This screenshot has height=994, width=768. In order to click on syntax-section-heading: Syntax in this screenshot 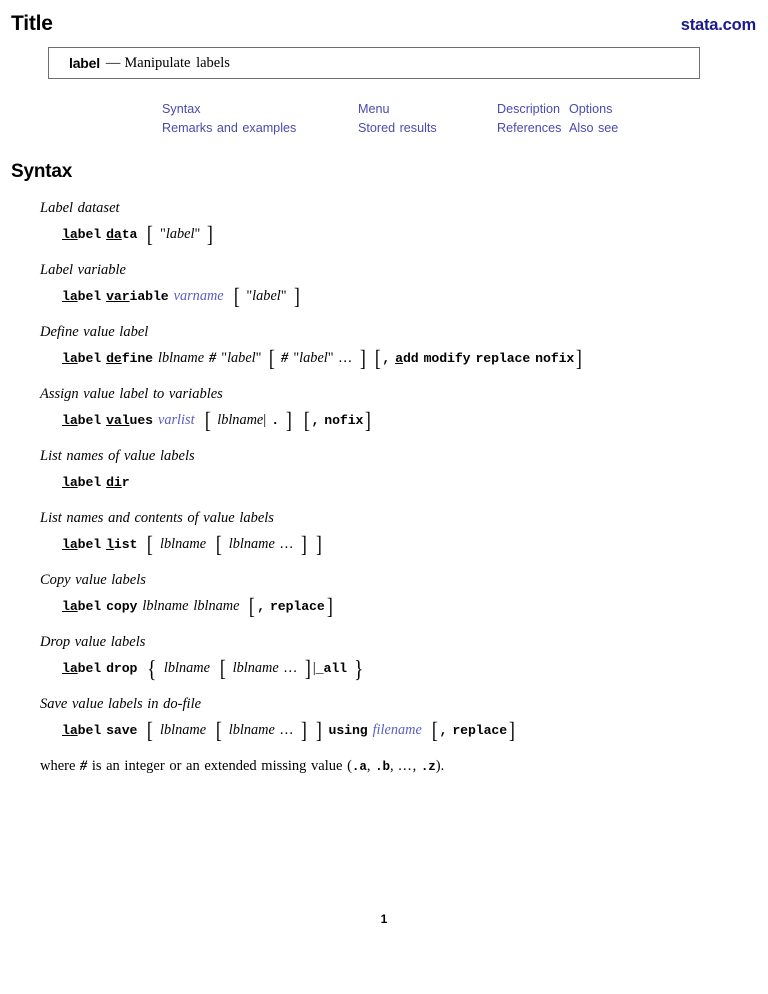, I will do `click(42, 171)`.